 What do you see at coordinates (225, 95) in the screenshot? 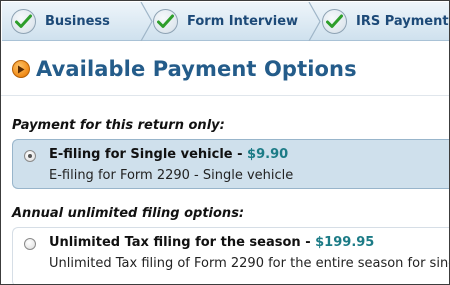
I see `divider` at bounding box center [225, 95].